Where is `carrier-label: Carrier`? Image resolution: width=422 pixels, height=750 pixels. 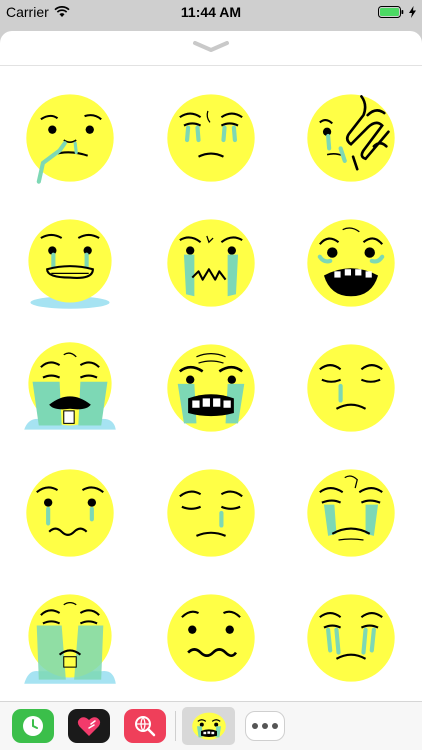
carrier-label: Carrier is located at coordinates (27, 12).